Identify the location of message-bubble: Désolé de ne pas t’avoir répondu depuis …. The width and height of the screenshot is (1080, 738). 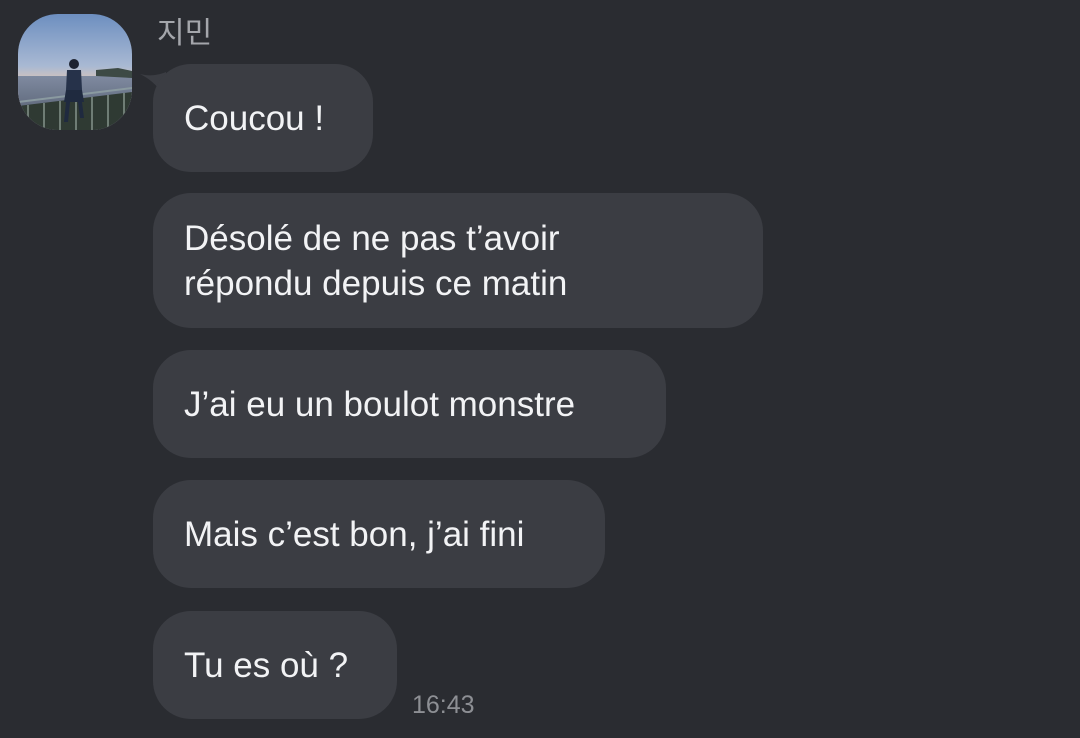
(458, 260).